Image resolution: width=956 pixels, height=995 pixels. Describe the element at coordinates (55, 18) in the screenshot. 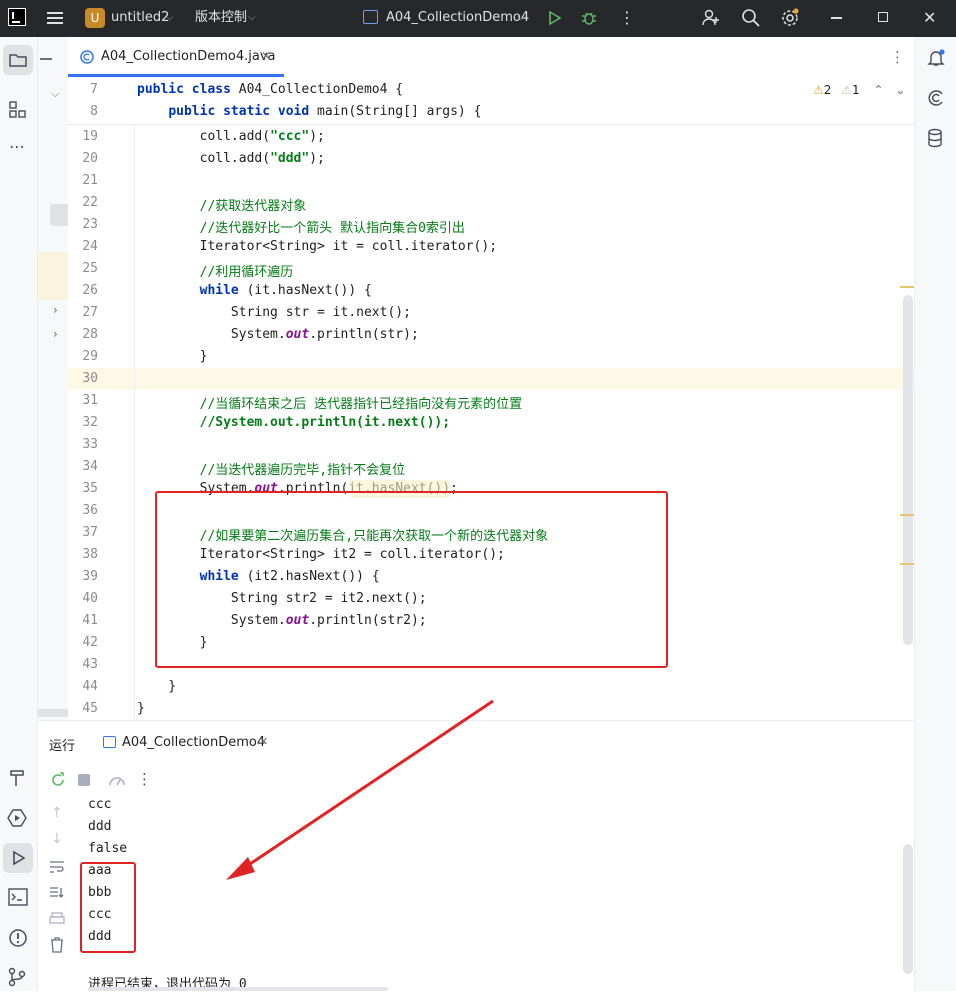

I see `main-menu-icon` at that location.